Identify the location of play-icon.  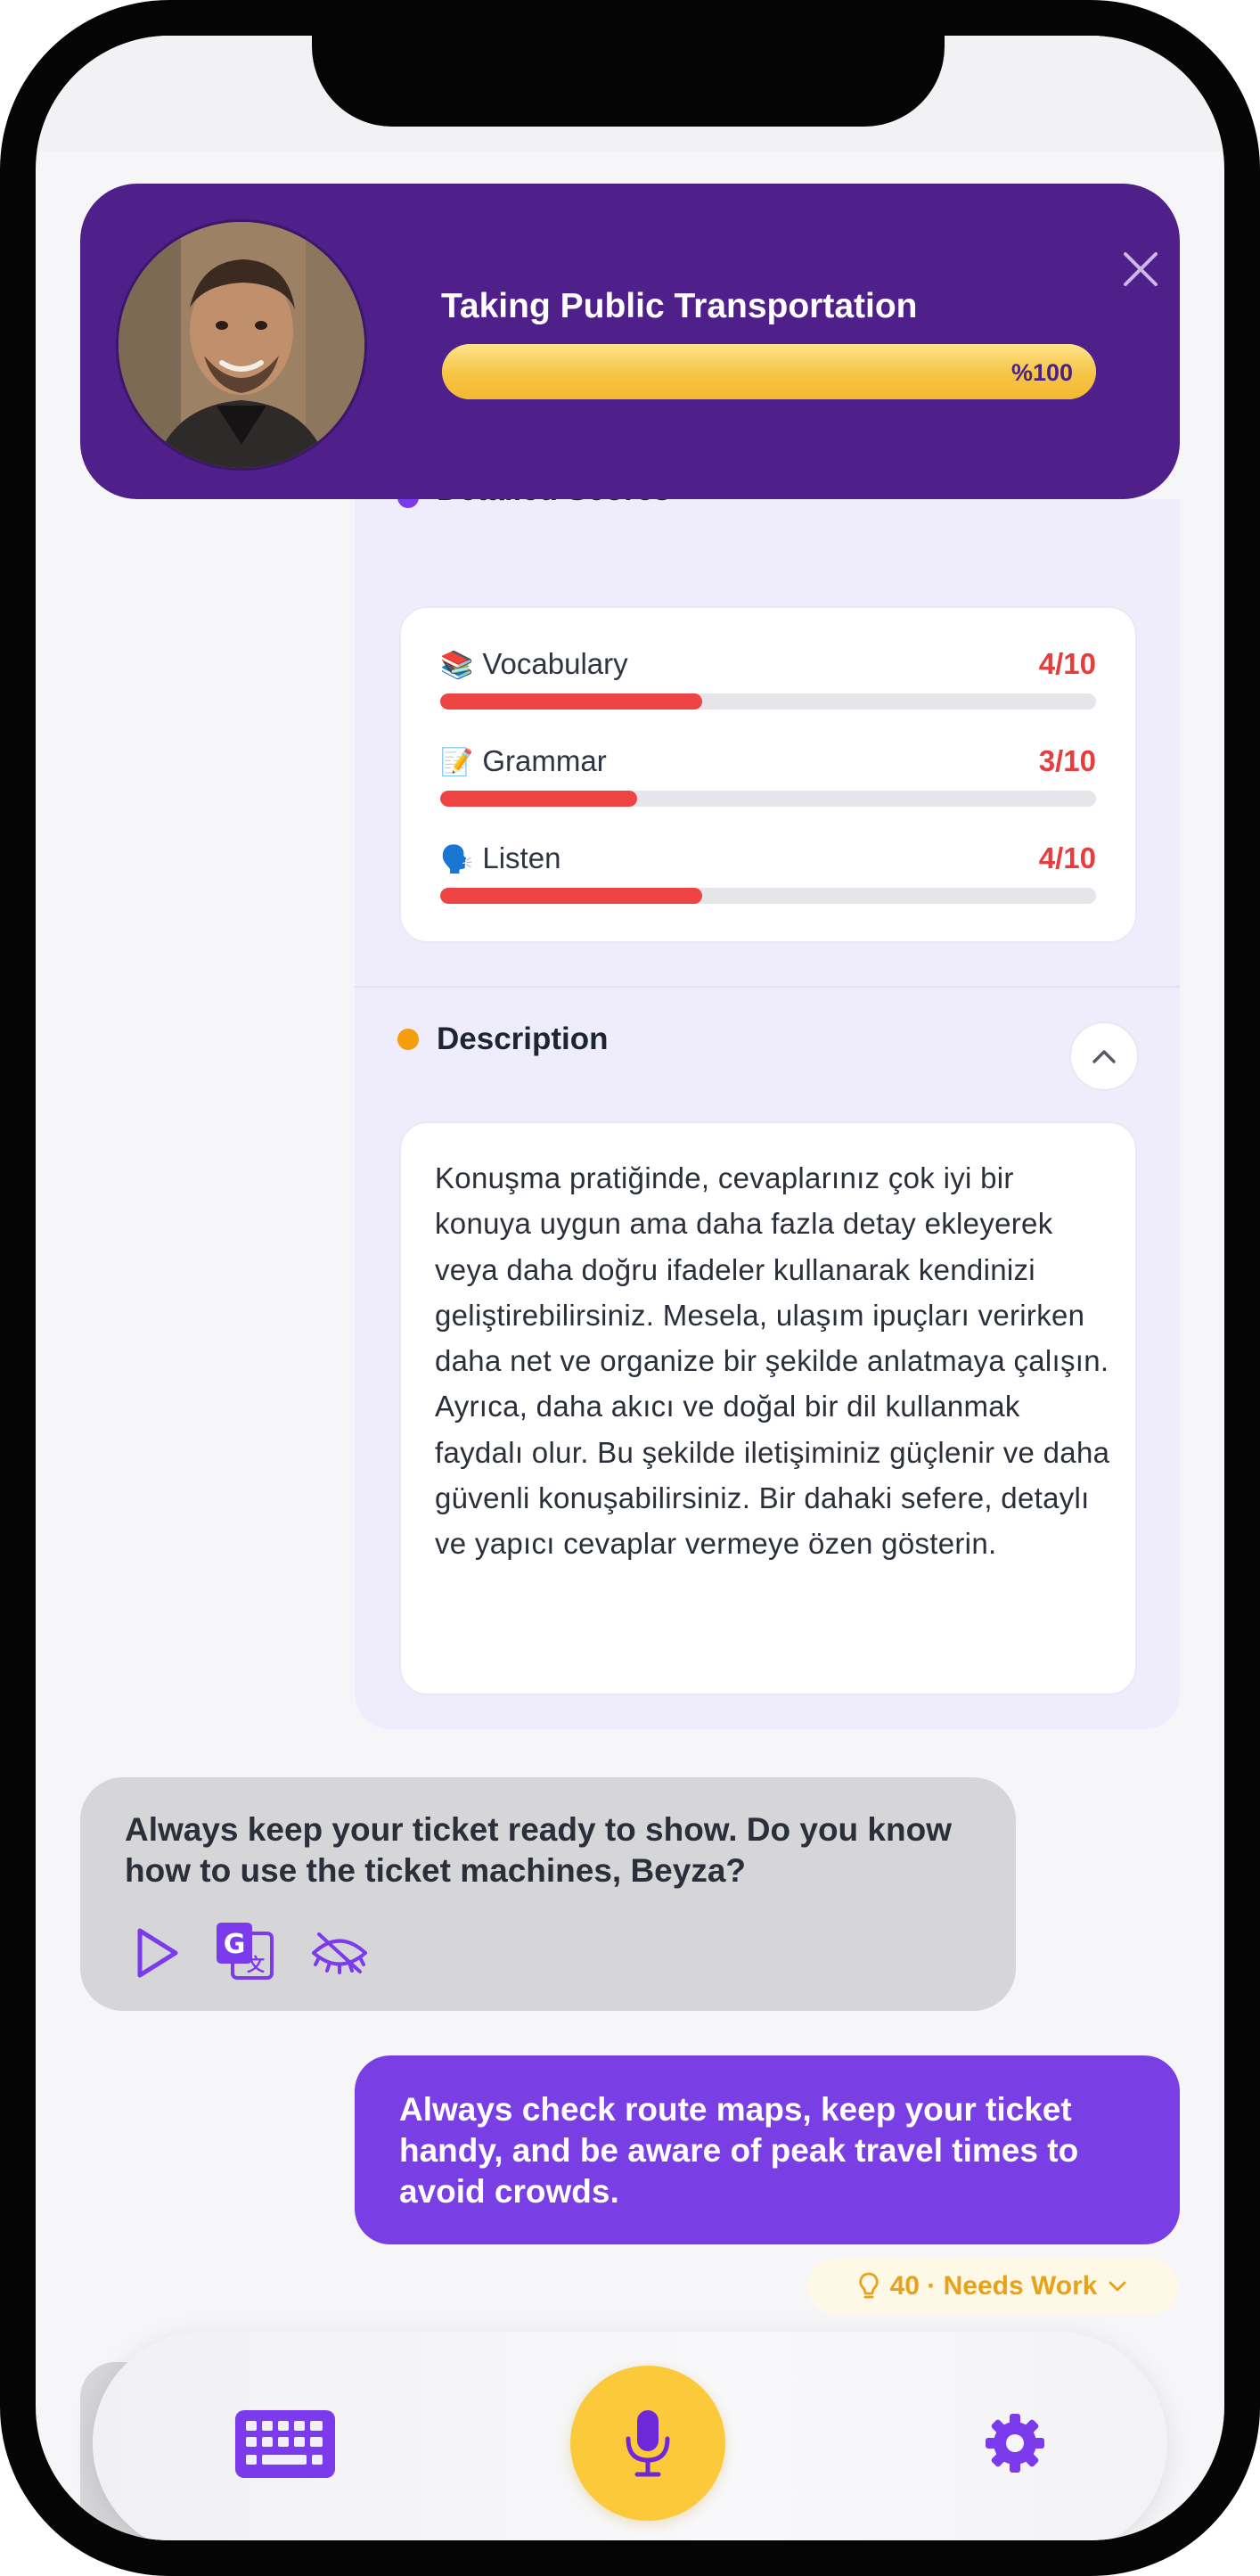
(157, 1953).